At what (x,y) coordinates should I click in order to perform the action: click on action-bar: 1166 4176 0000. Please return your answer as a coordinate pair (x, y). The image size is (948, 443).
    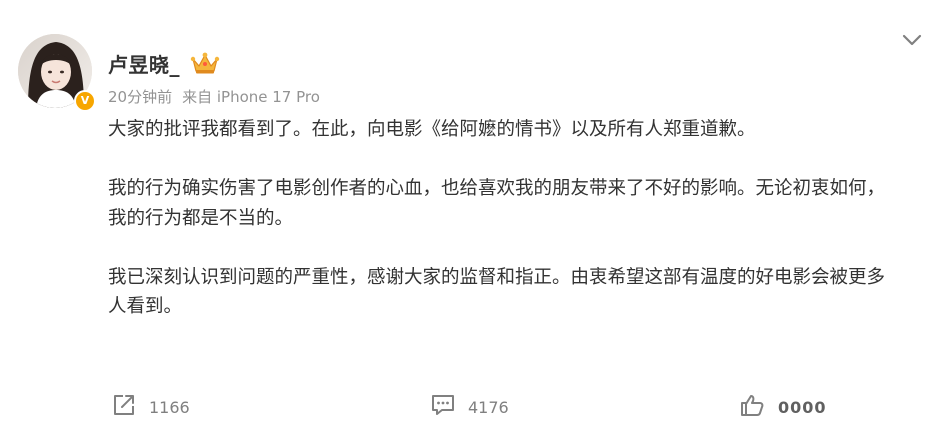
    Looking at the image, I should click on (474, 407).